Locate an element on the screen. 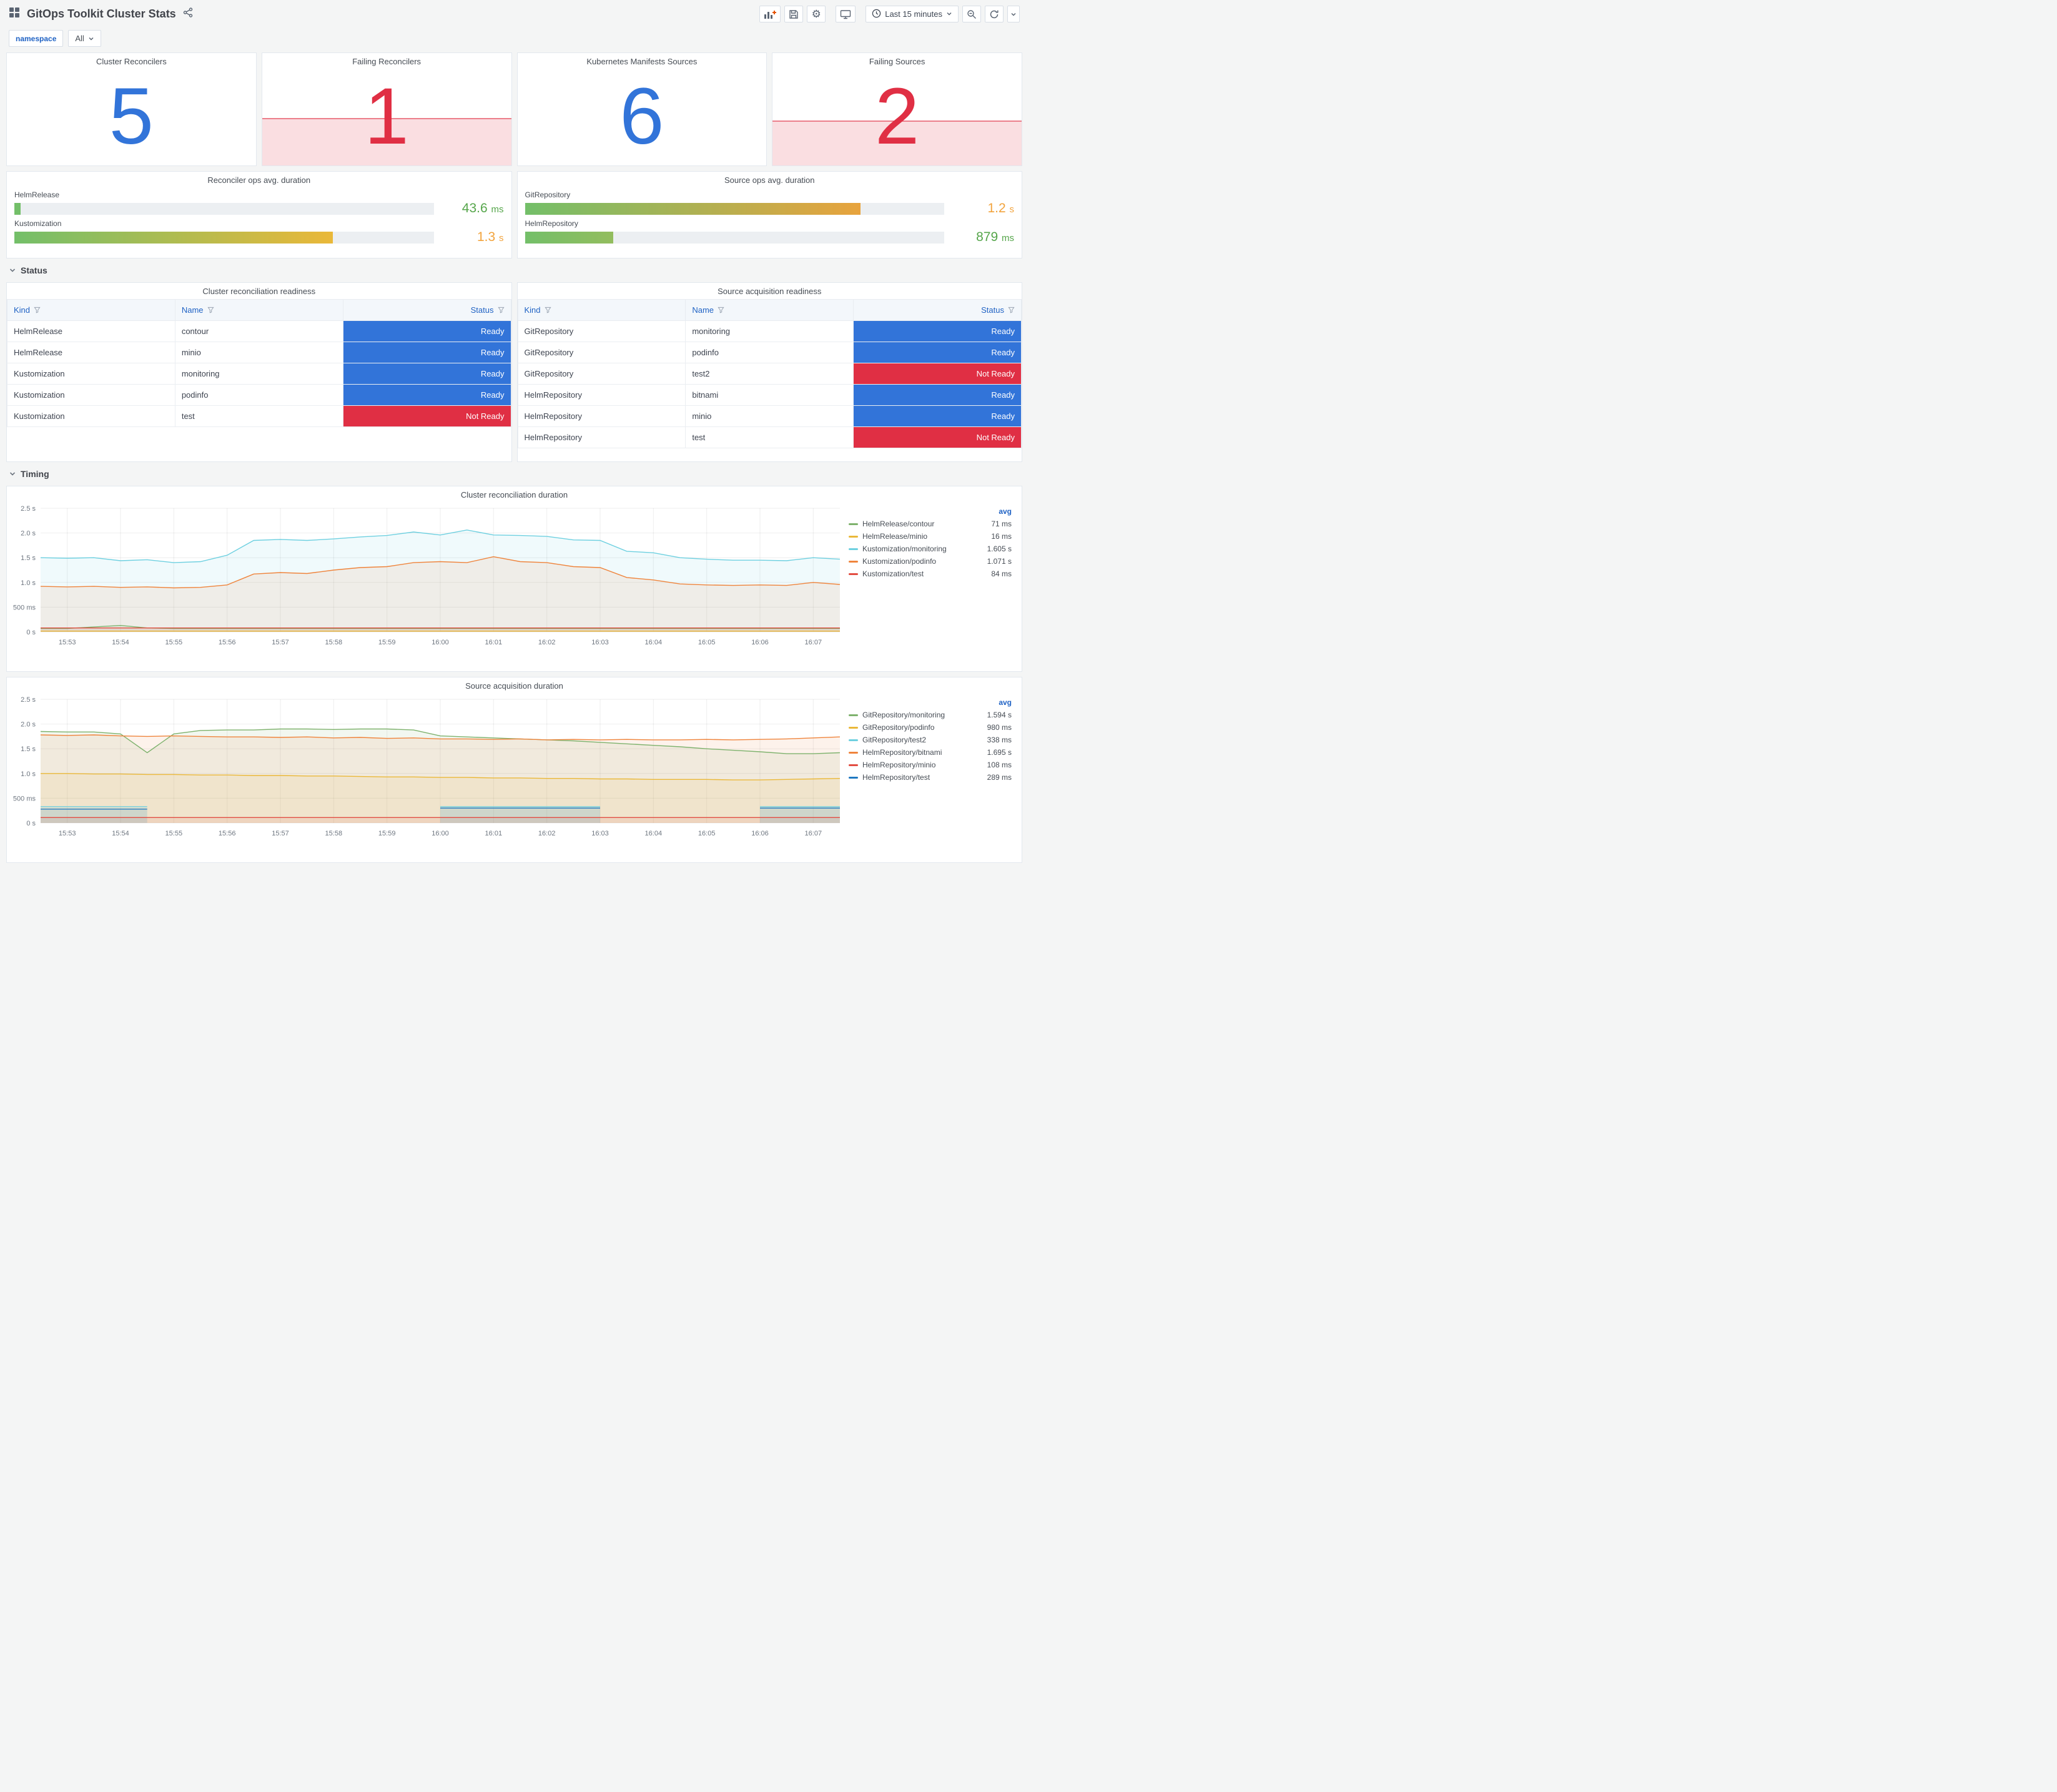  cell-kind: HelmRelease is located at coordinates (39, 331).